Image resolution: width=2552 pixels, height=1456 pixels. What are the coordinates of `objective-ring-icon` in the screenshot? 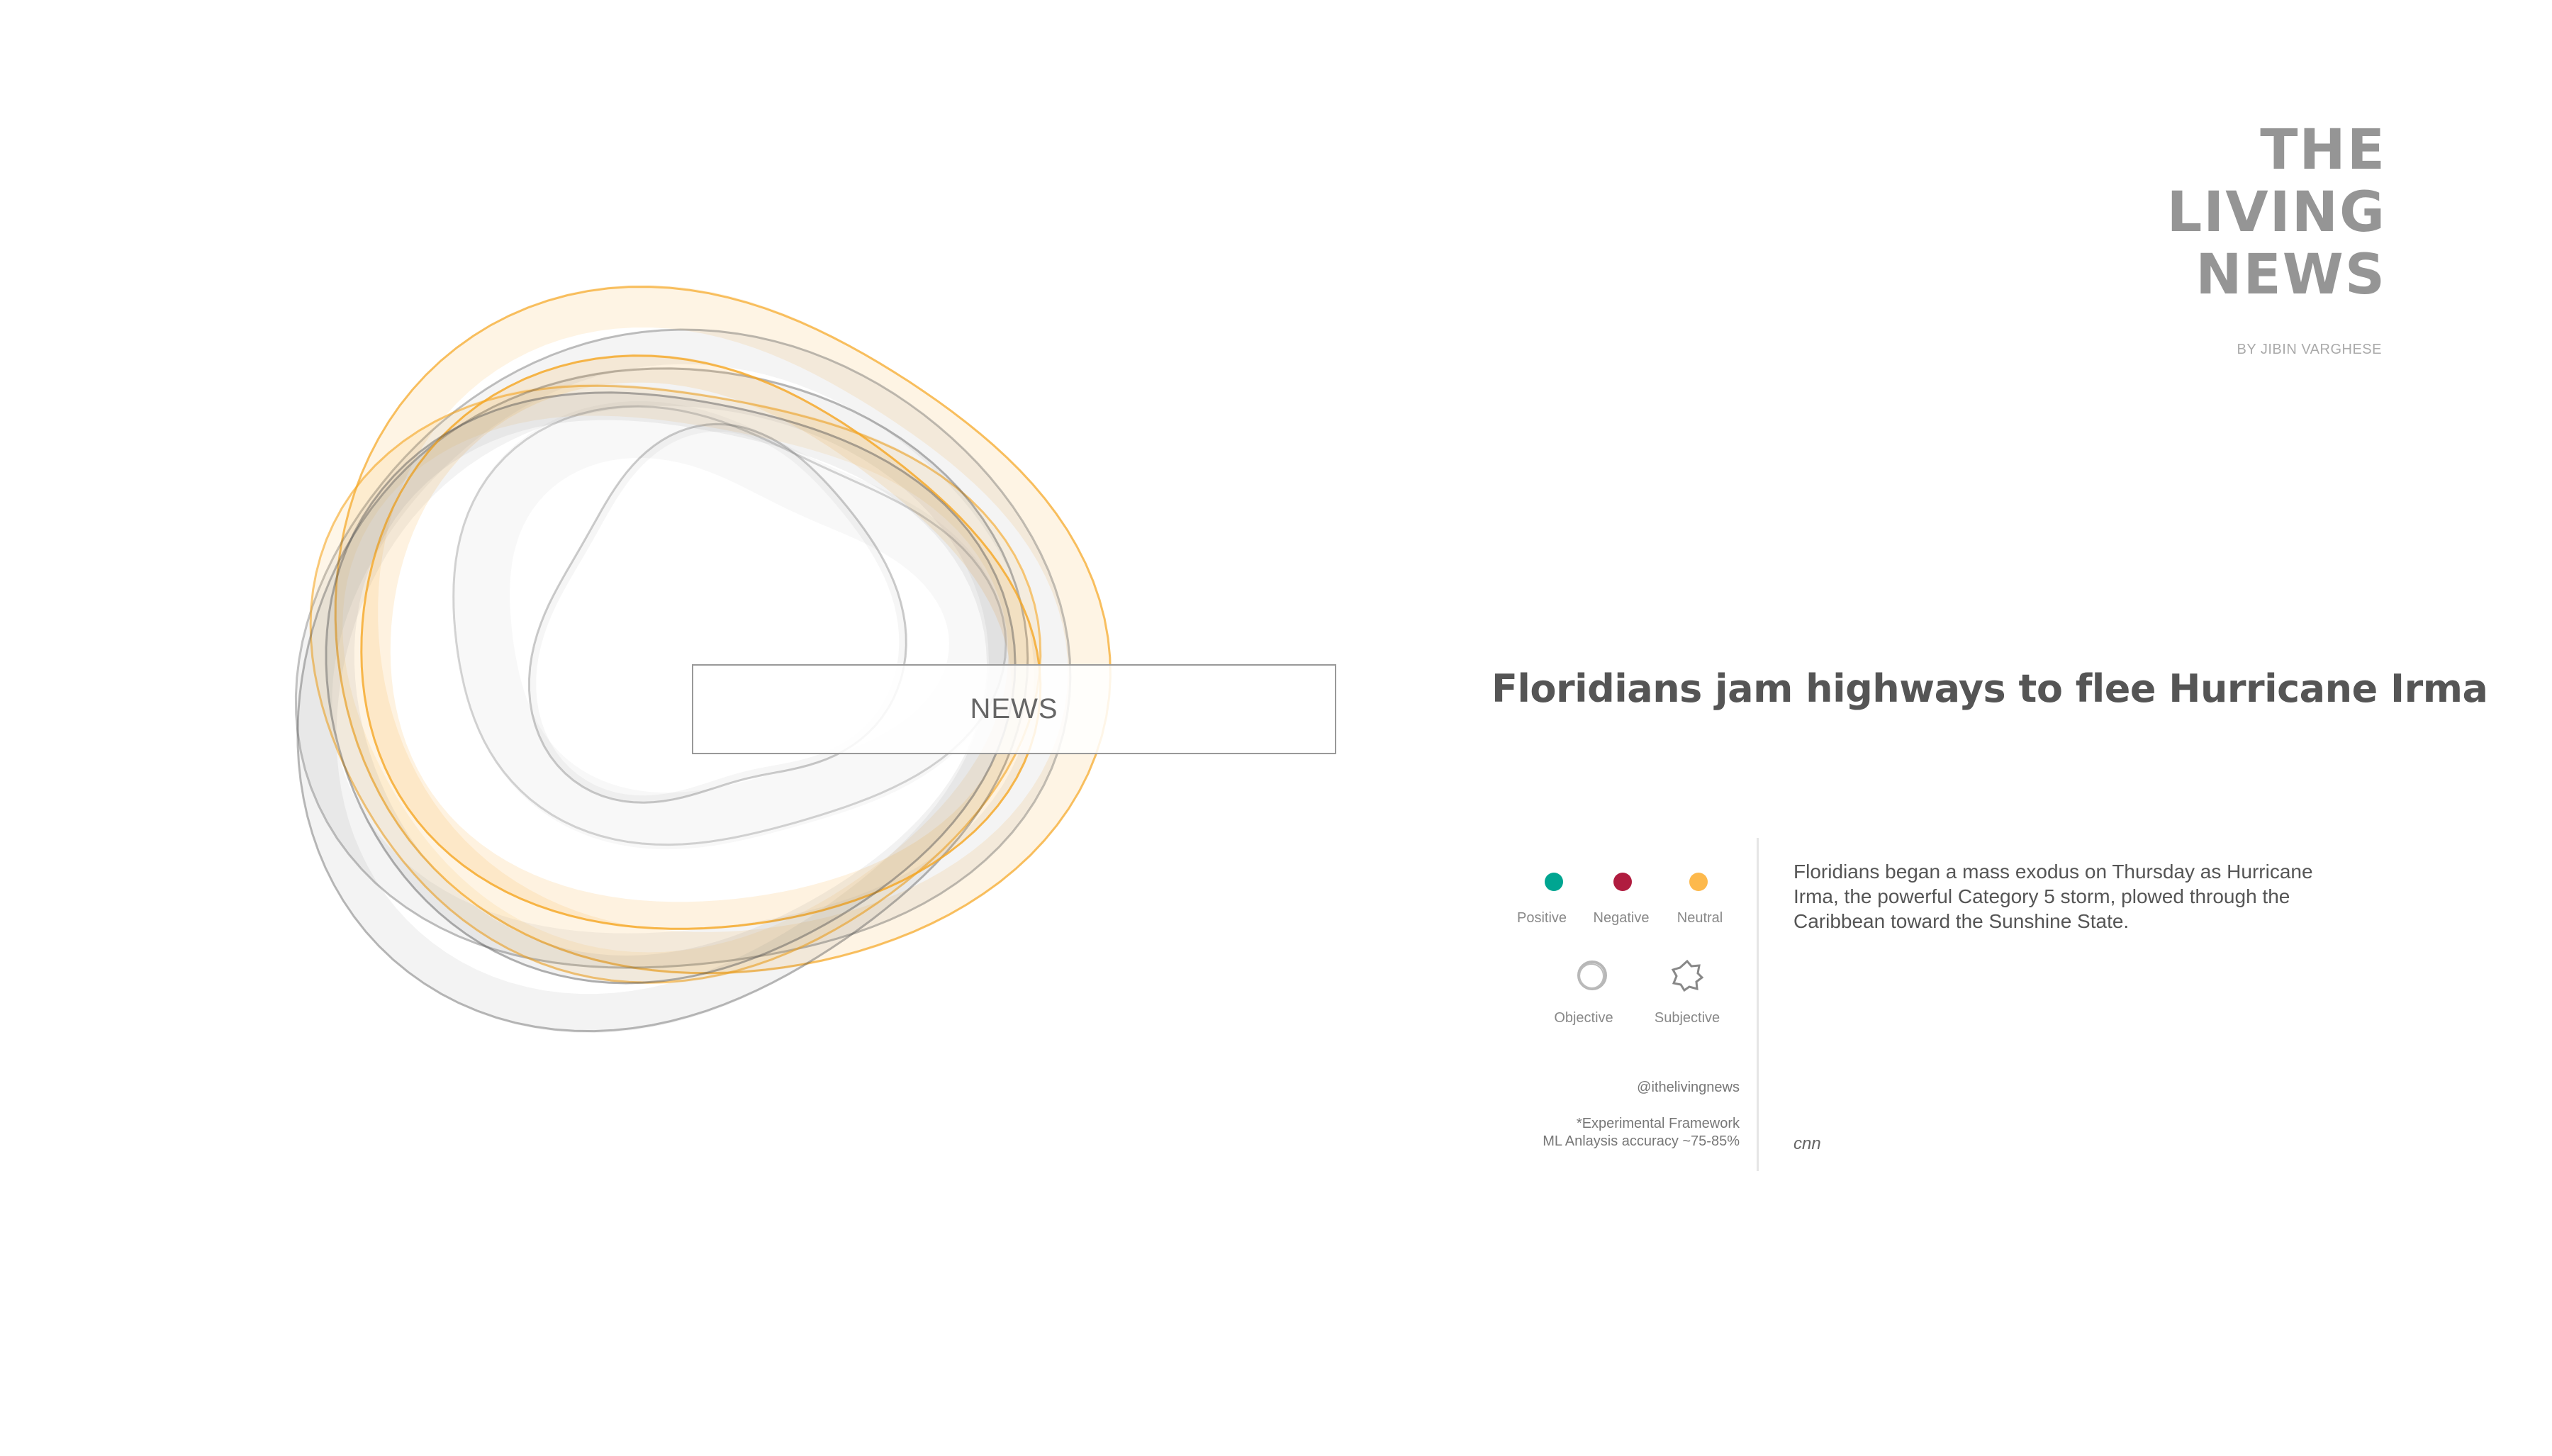 It's located at (1592, 975).